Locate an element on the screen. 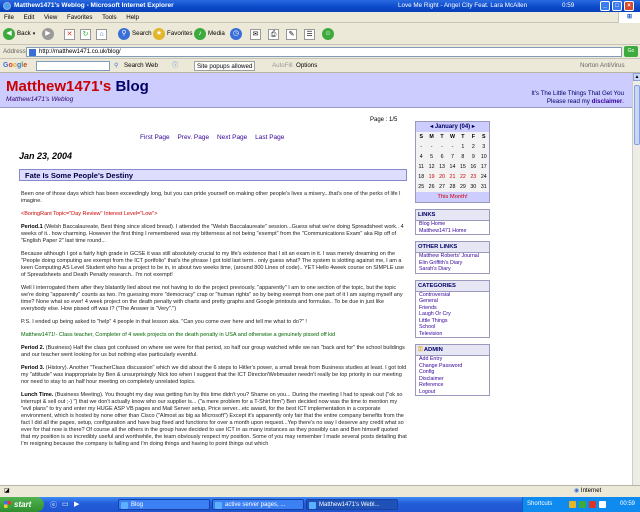  prev-page-link: Prev. Page is located at coordinates (193, 137).